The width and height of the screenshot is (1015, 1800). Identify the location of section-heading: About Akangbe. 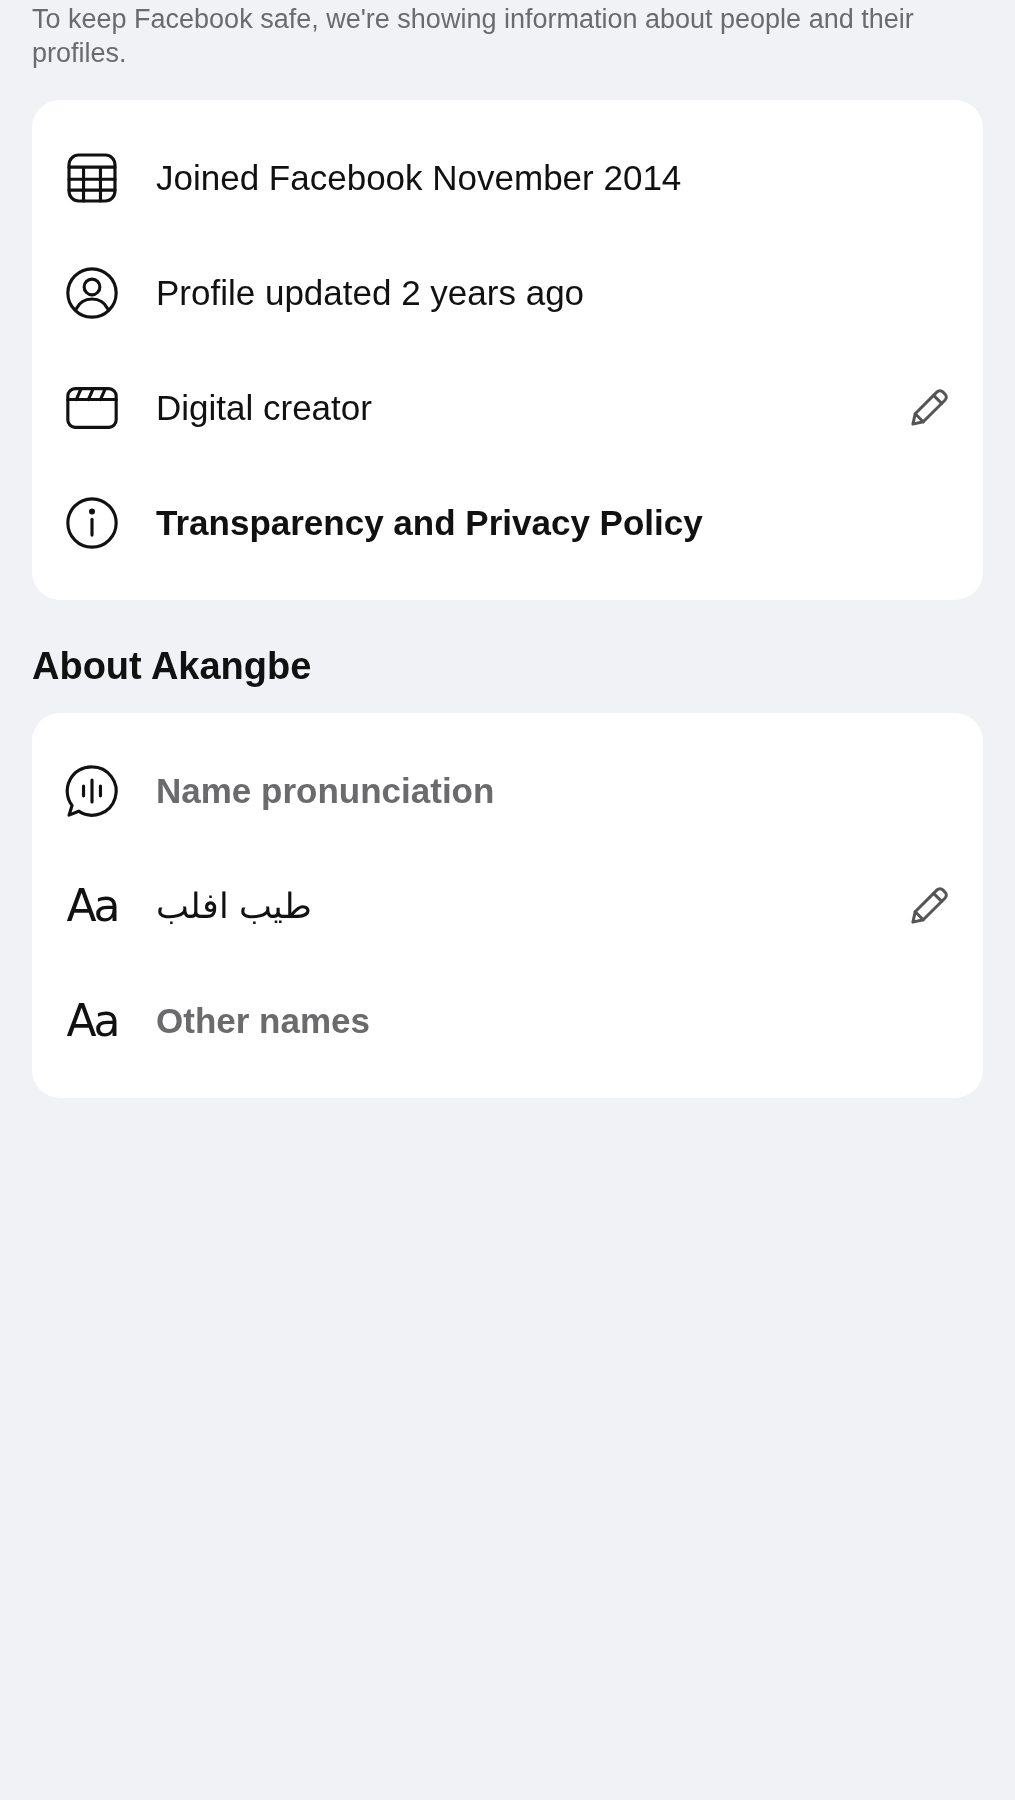
(172, 666).